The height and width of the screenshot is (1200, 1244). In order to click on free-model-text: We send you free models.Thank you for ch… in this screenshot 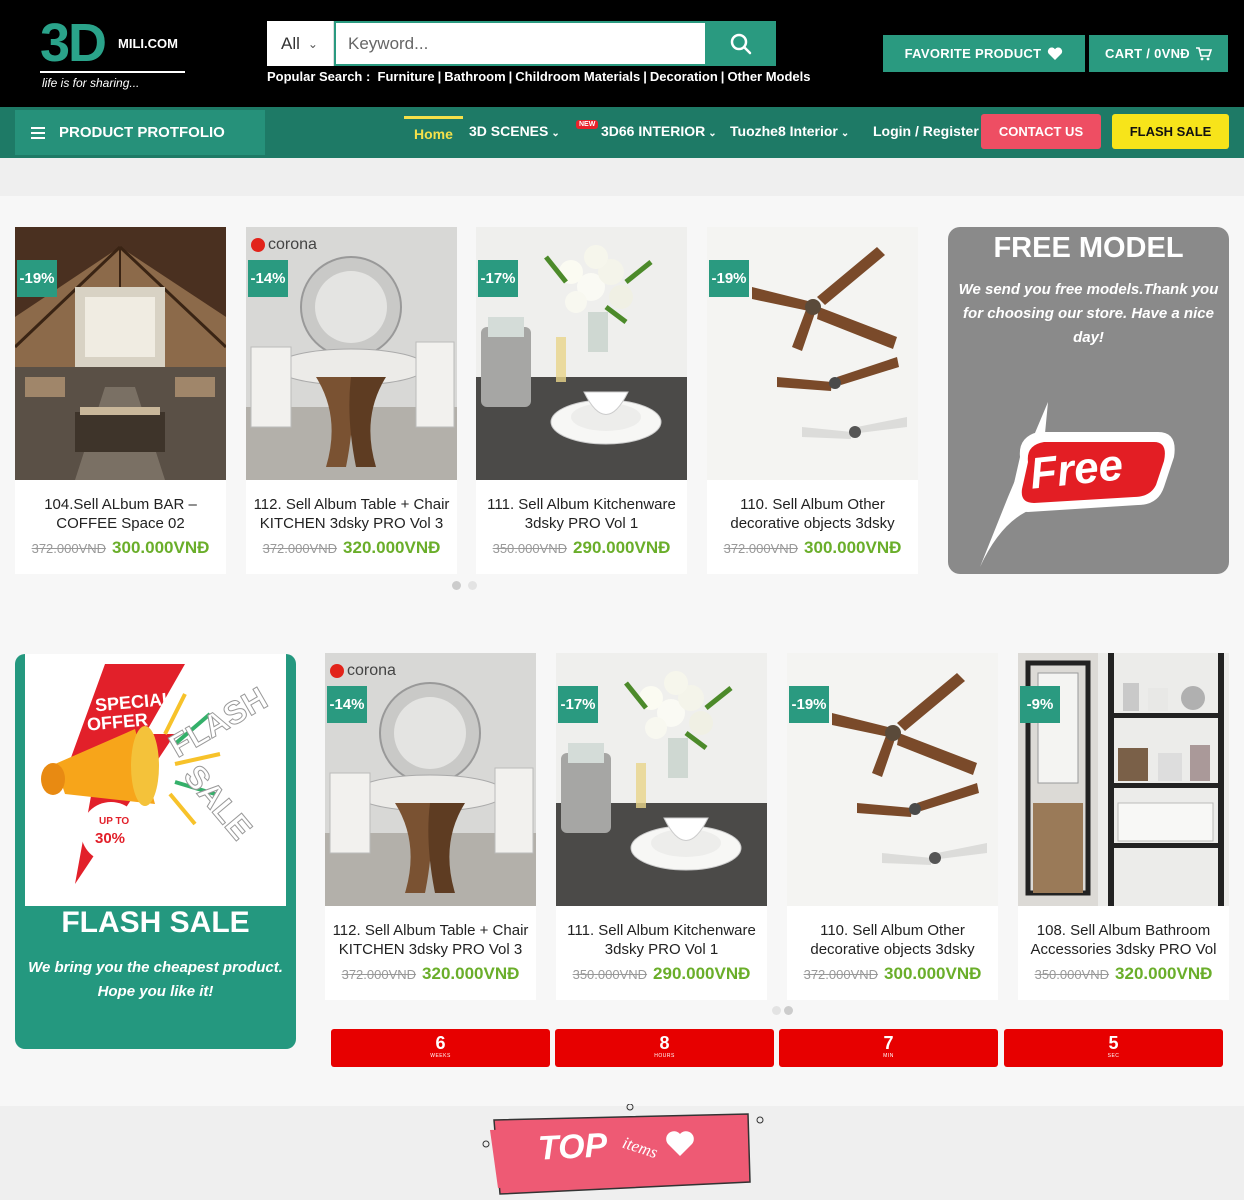, I will do `click(1088, 313)`.